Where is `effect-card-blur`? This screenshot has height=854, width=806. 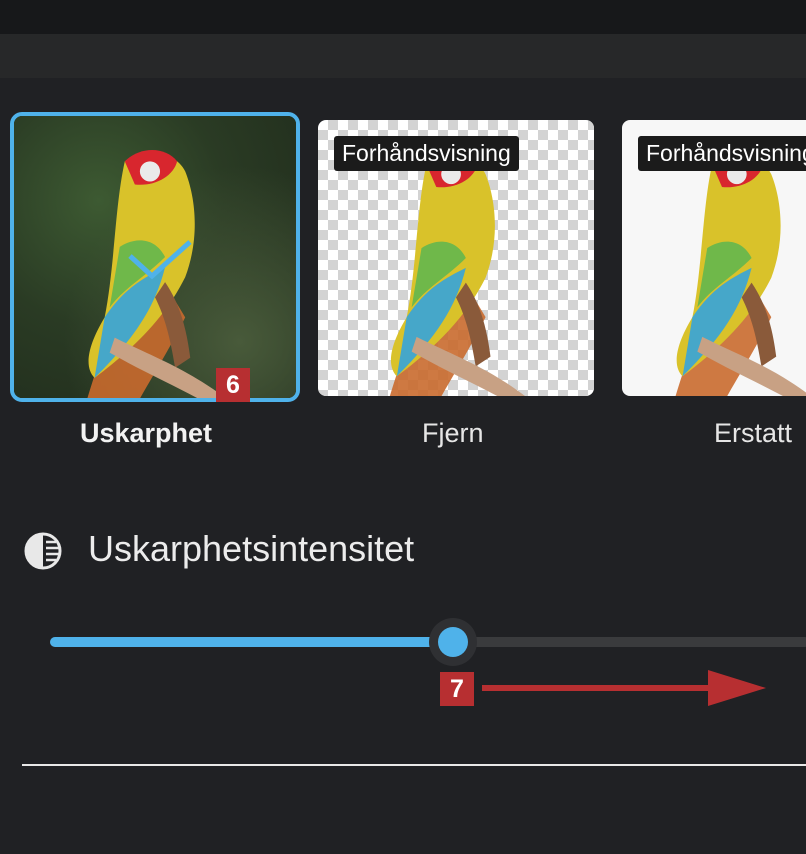 effect-card-blur is located at coordinates (155, 257).